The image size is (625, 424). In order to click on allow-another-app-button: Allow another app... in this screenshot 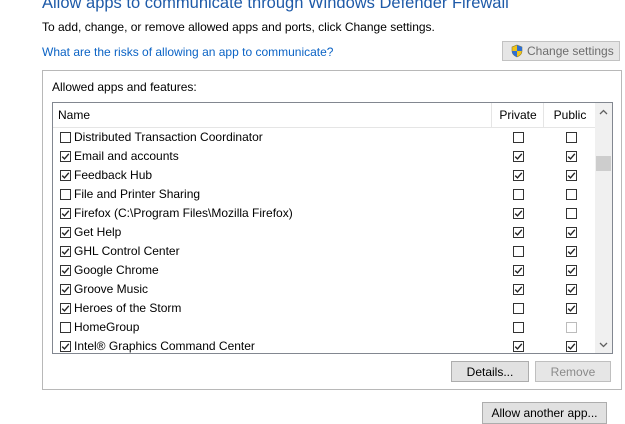, I will do `click(544, 413)`.